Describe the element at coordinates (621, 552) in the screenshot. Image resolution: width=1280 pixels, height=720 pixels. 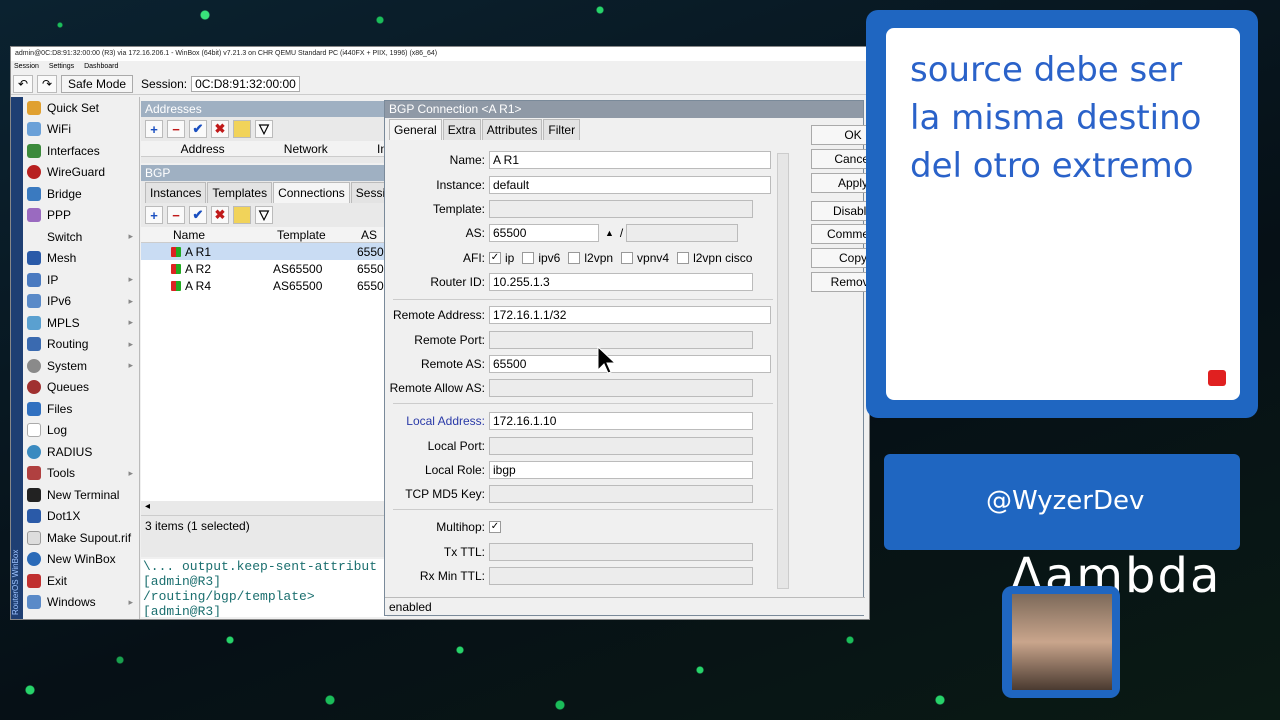
I see `tx-ttl-field` at that location.